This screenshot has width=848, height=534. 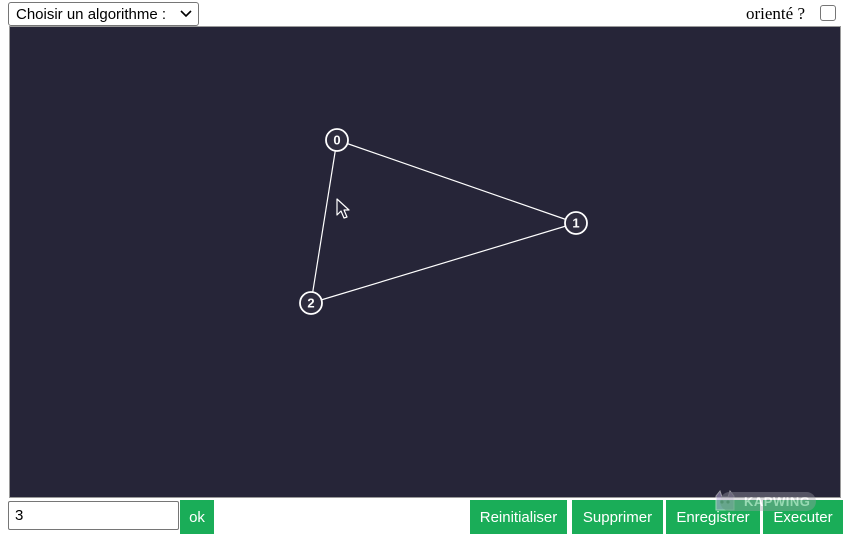 What do you see at coordinates (828, 13) in the screenshot?
I see `oriented-checkbox` at bounding box center [828, 13].